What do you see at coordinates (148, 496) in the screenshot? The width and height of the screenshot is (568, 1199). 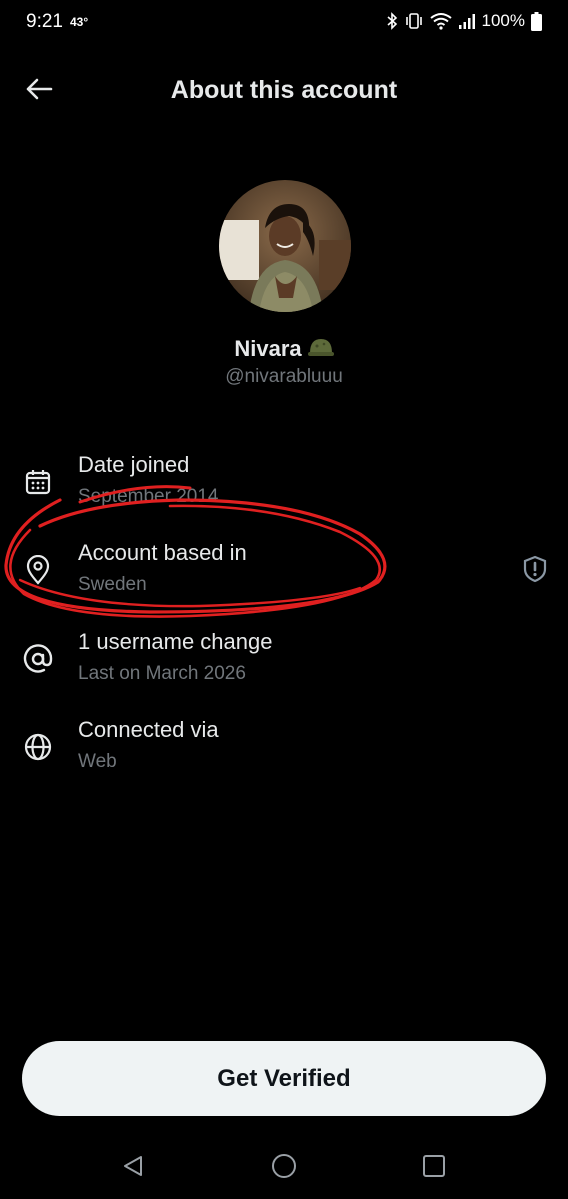 I see `info-value: September 2014` at bounding box center [148, 496].